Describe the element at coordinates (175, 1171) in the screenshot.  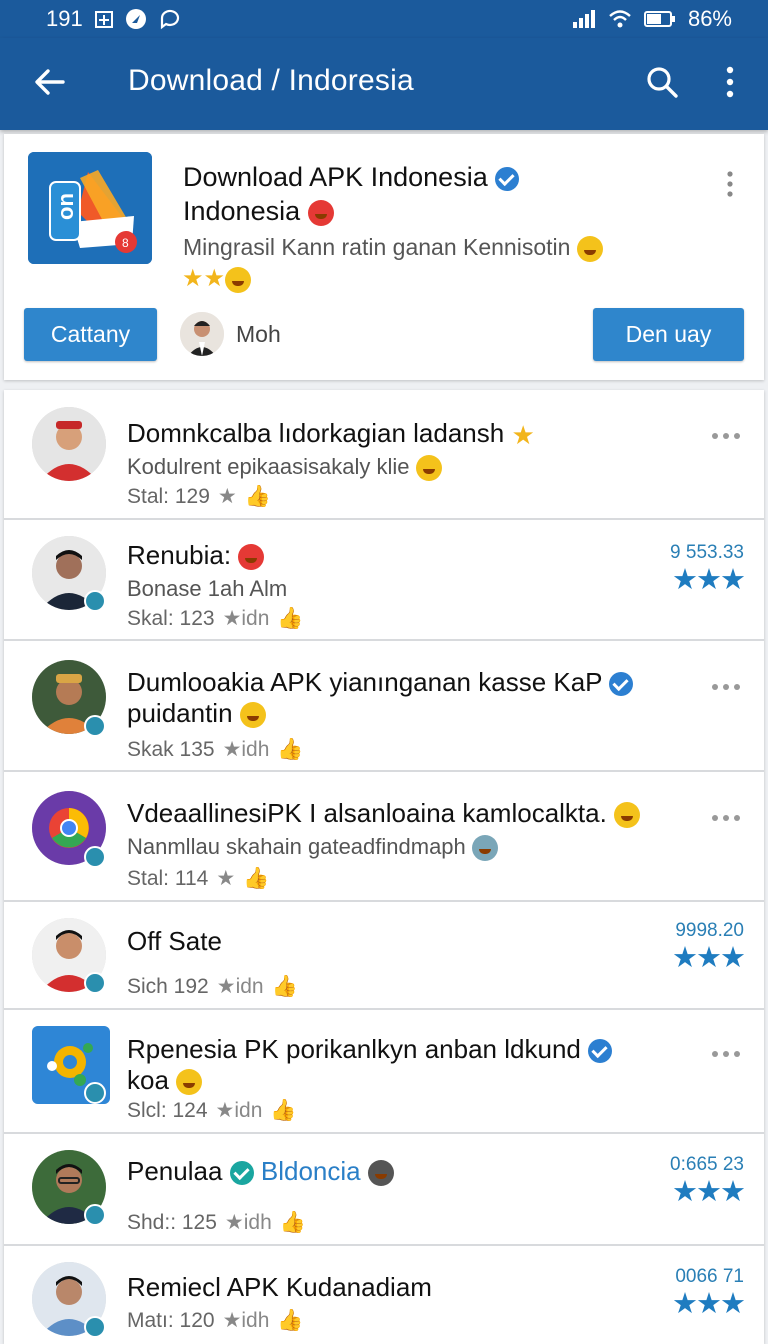
I see `item-title-text: Penulaa` at that location.